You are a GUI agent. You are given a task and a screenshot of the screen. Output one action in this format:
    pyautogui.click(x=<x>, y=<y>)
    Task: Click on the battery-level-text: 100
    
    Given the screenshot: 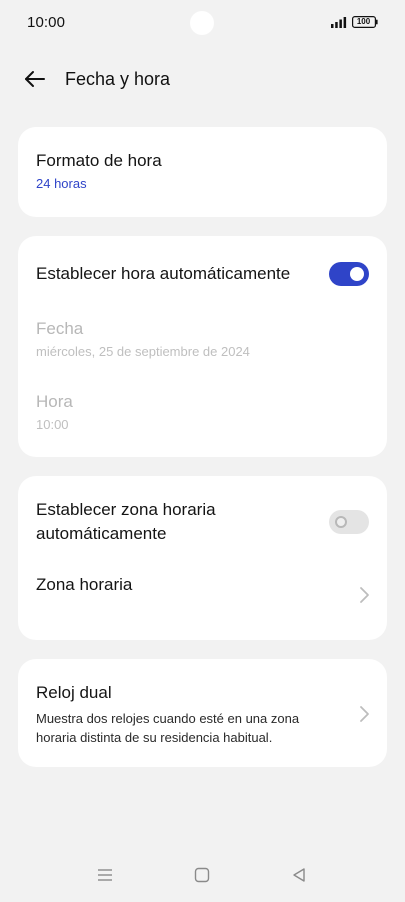 What is the action you would take?
    pyautogui.click(x=363, y=21)
    